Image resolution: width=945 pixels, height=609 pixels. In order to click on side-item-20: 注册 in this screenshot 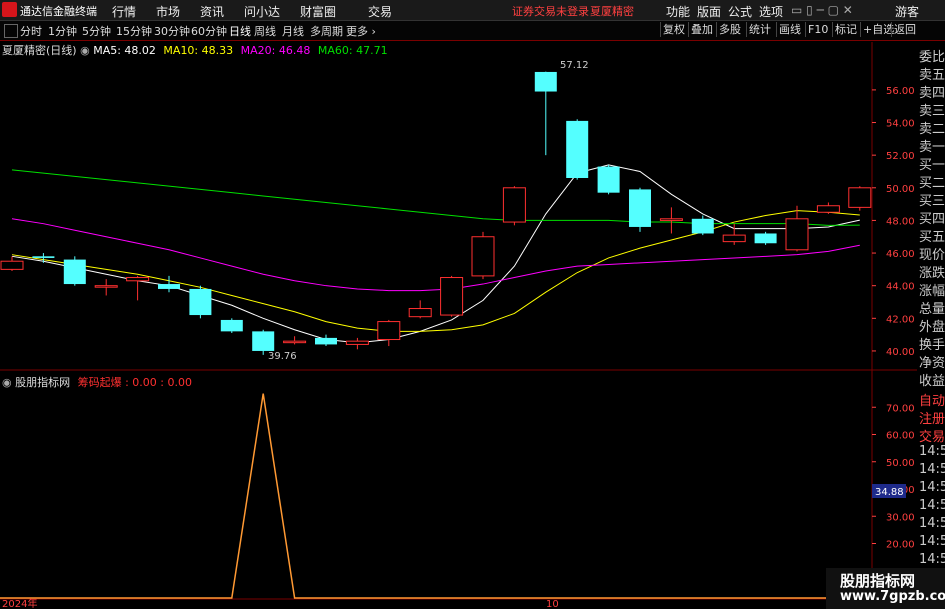, I will do `click(932, 417)`.